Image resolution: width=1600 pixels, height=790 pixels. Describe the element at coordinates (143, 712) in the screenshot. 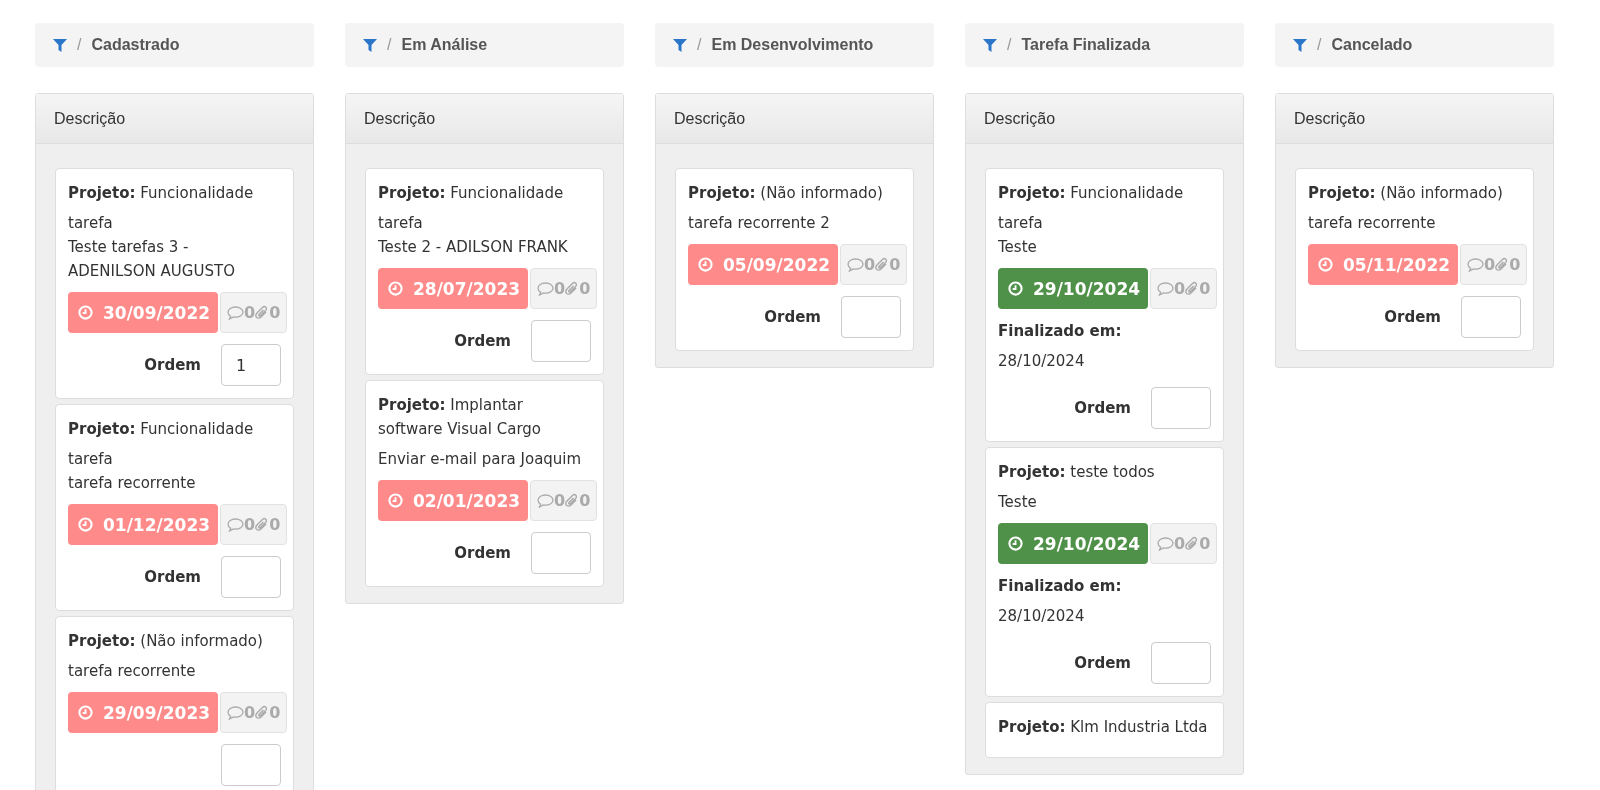

I see `due-date-badge: 29/09/2023` at that location.